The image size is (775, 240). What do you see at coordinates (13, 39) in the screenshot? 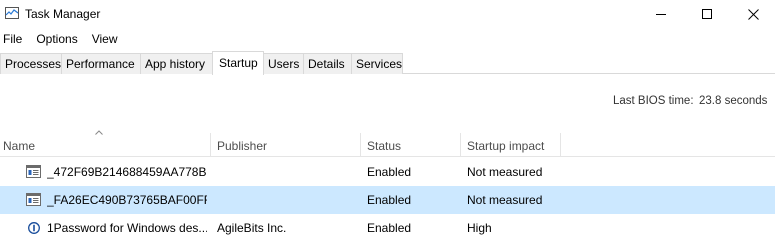
I see `menu-file: File` at bounding box center [13, 39].